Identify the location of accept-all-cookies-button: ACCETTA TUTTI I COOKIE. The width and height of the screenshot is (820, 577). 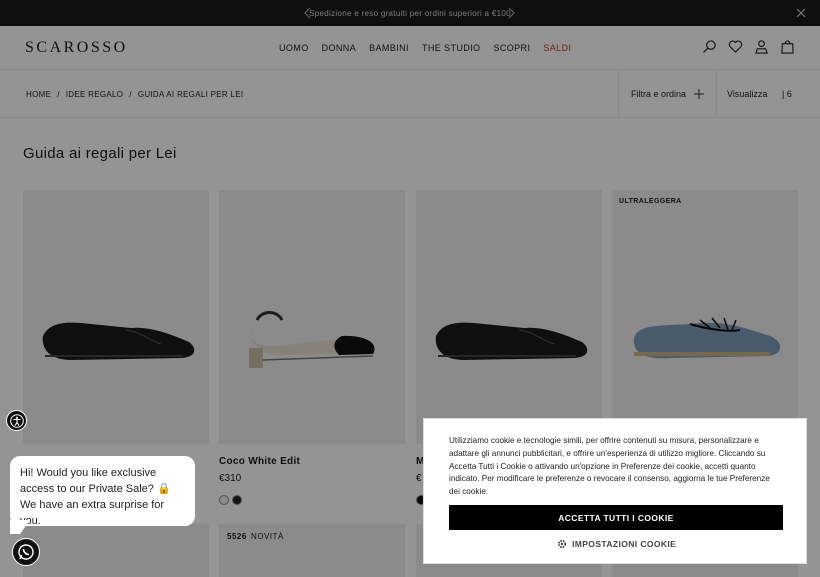
(616, 517).